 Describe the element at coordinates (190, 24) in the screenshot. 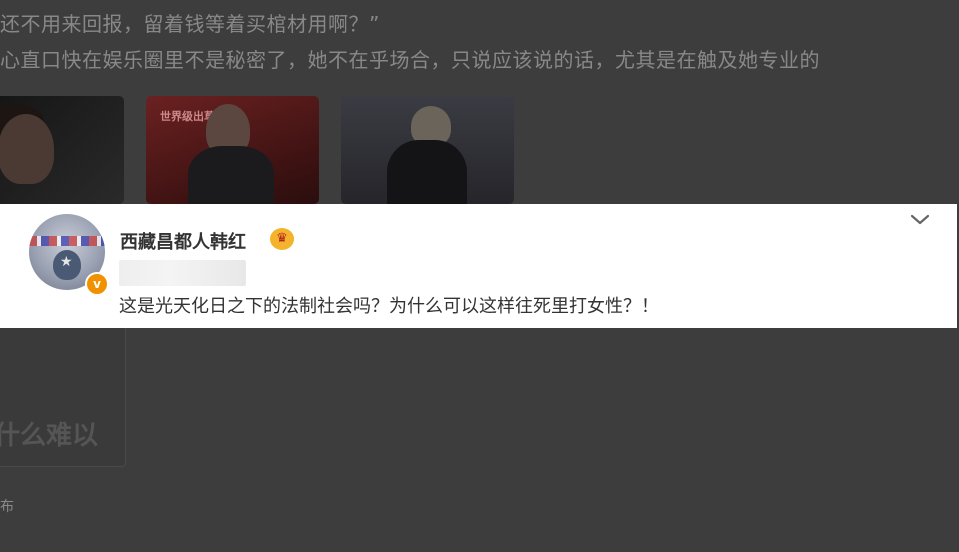

I see `background-text-line-1: 还不用来回报，留着钱等着买棺材用啊？”` at that location.